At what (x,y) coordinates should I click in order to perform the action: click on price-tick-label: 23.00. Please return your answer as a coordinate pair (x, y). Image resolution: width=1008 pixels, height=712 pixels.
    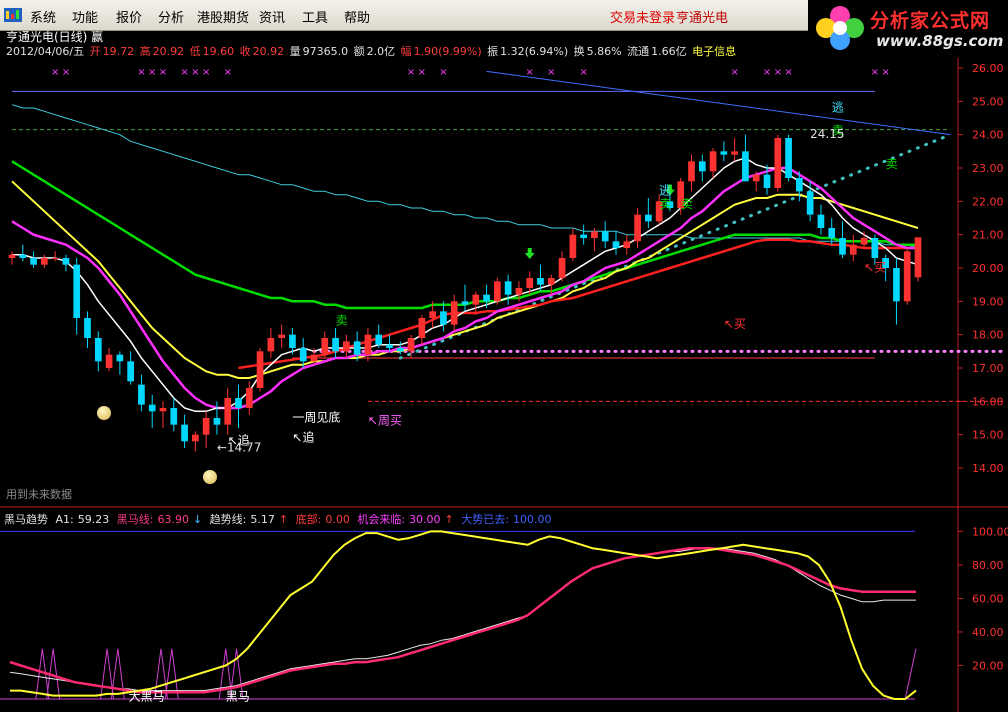
    Looking at the image, I should click on (988, 168).